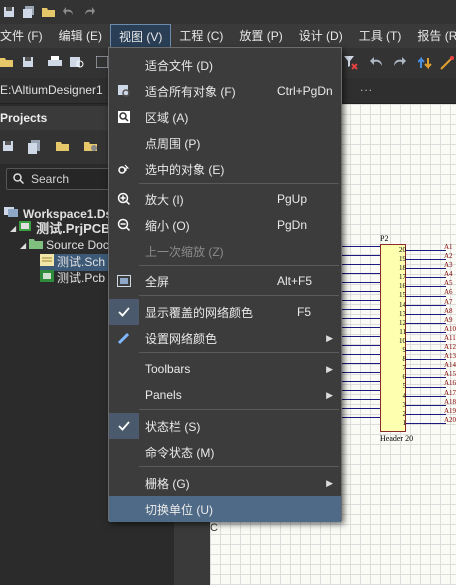 The image size is (456, 585). Describe the element at coordinates (225, 426) in the screenshot. I see `menu-item-status-bar: 状态栏 (S)` at that location.